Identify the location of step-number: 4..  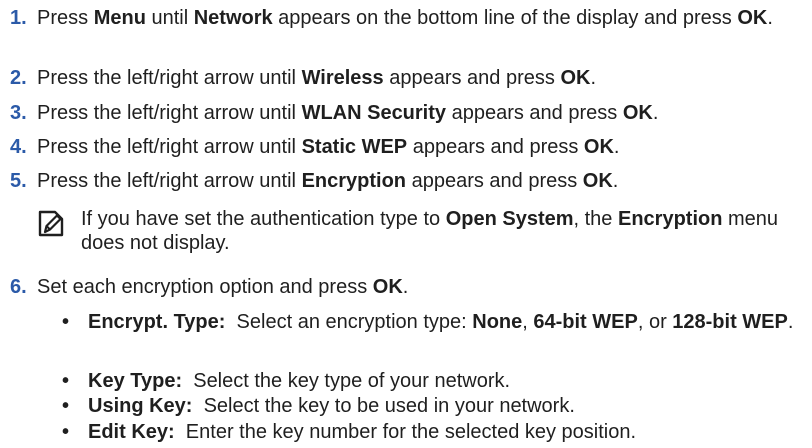
(18, 147).